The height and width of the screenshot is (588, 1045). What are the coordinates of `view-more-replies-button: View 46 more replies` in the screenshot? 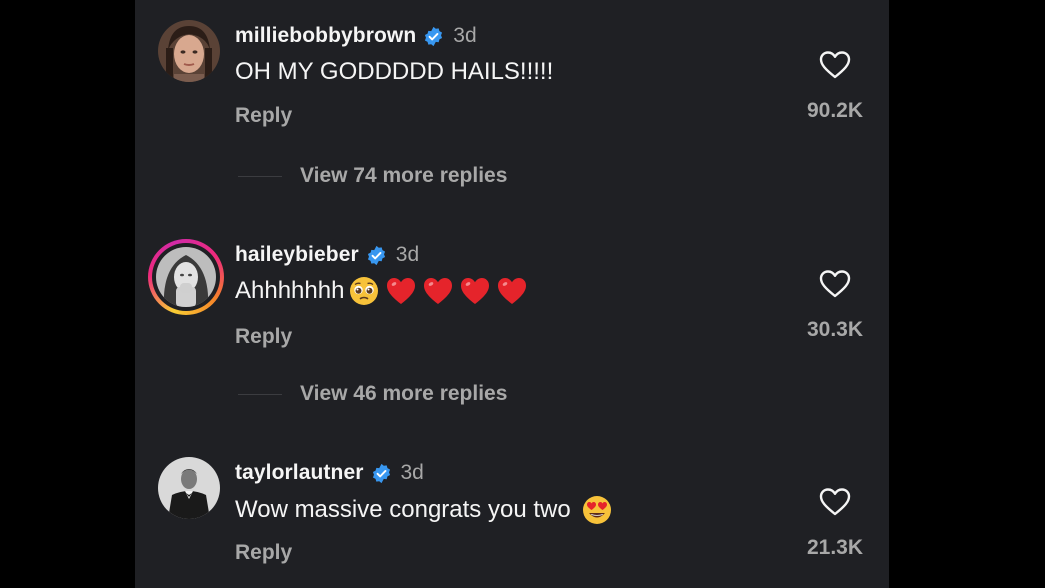 It's located at (372, 394).